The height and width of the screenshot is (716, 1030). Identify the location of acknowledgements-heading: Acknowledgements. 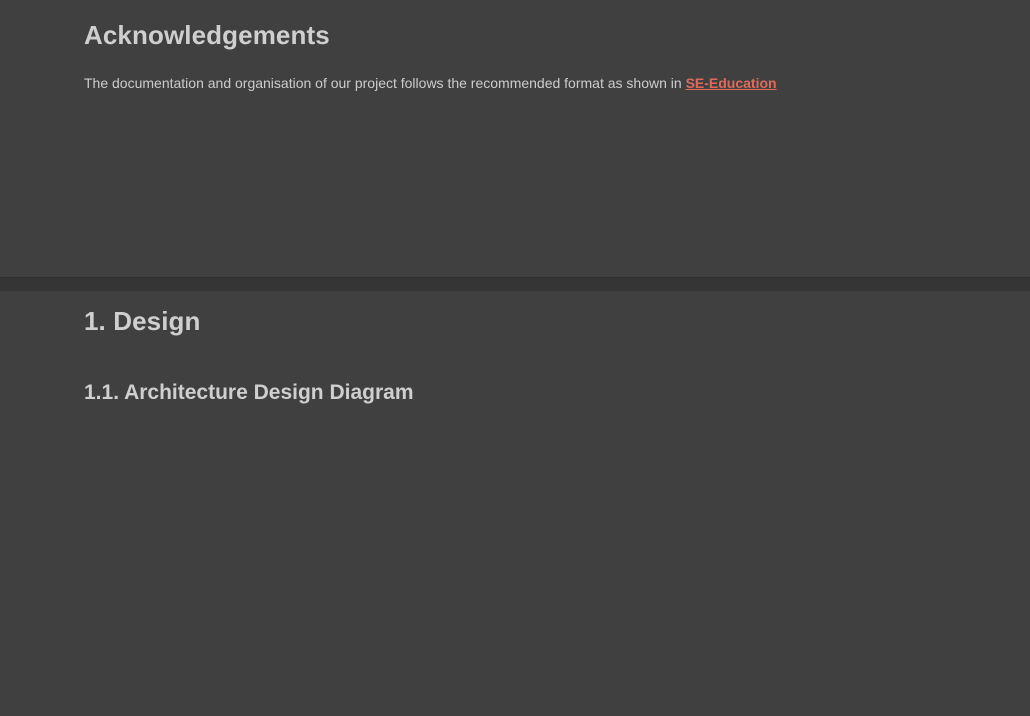
(207, 35).